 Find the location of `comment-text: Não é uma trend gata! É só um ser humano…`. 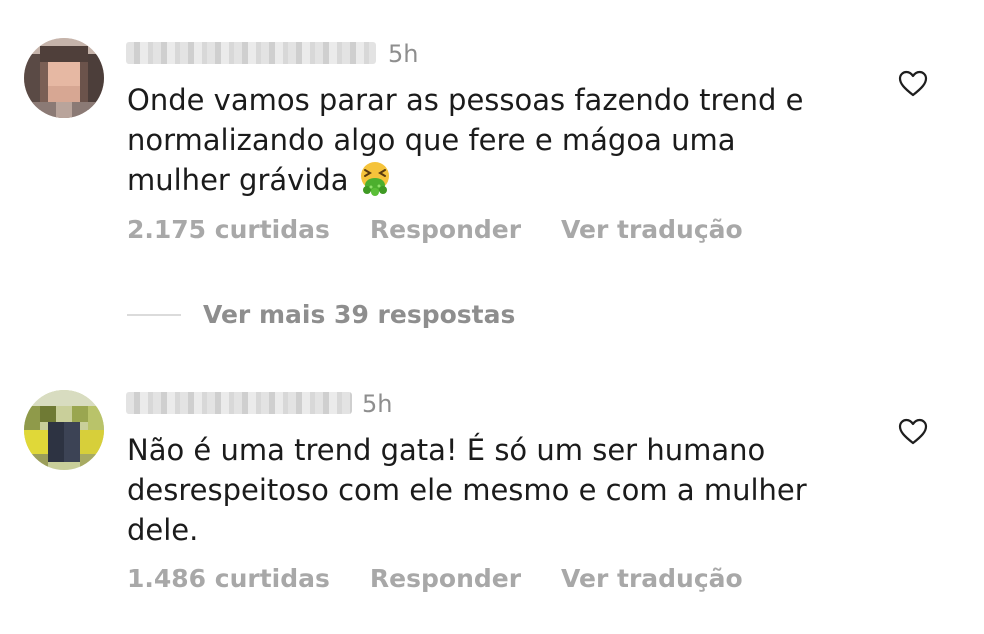

comment-text: Não é uma trend gata! É só um ser humano… is located at coordinates (497, 490).